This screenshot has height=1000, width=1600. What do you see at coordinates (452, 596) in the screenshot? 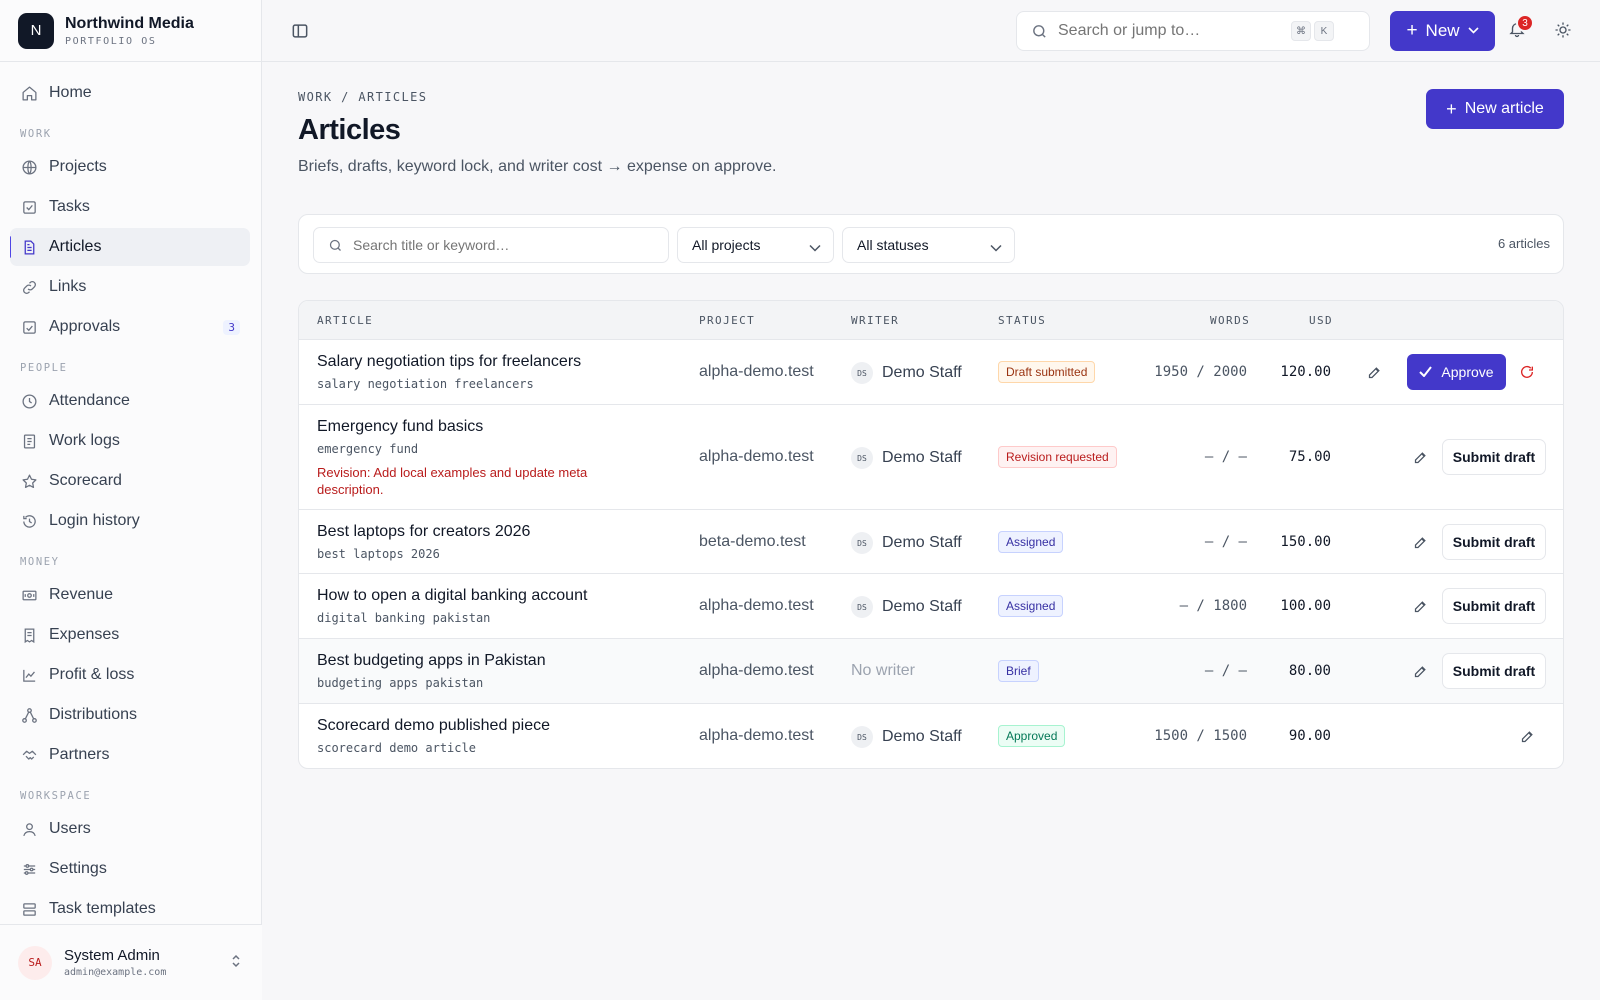
I see `article-title: How to open a digital banking account` at bounding box center [452, 596].